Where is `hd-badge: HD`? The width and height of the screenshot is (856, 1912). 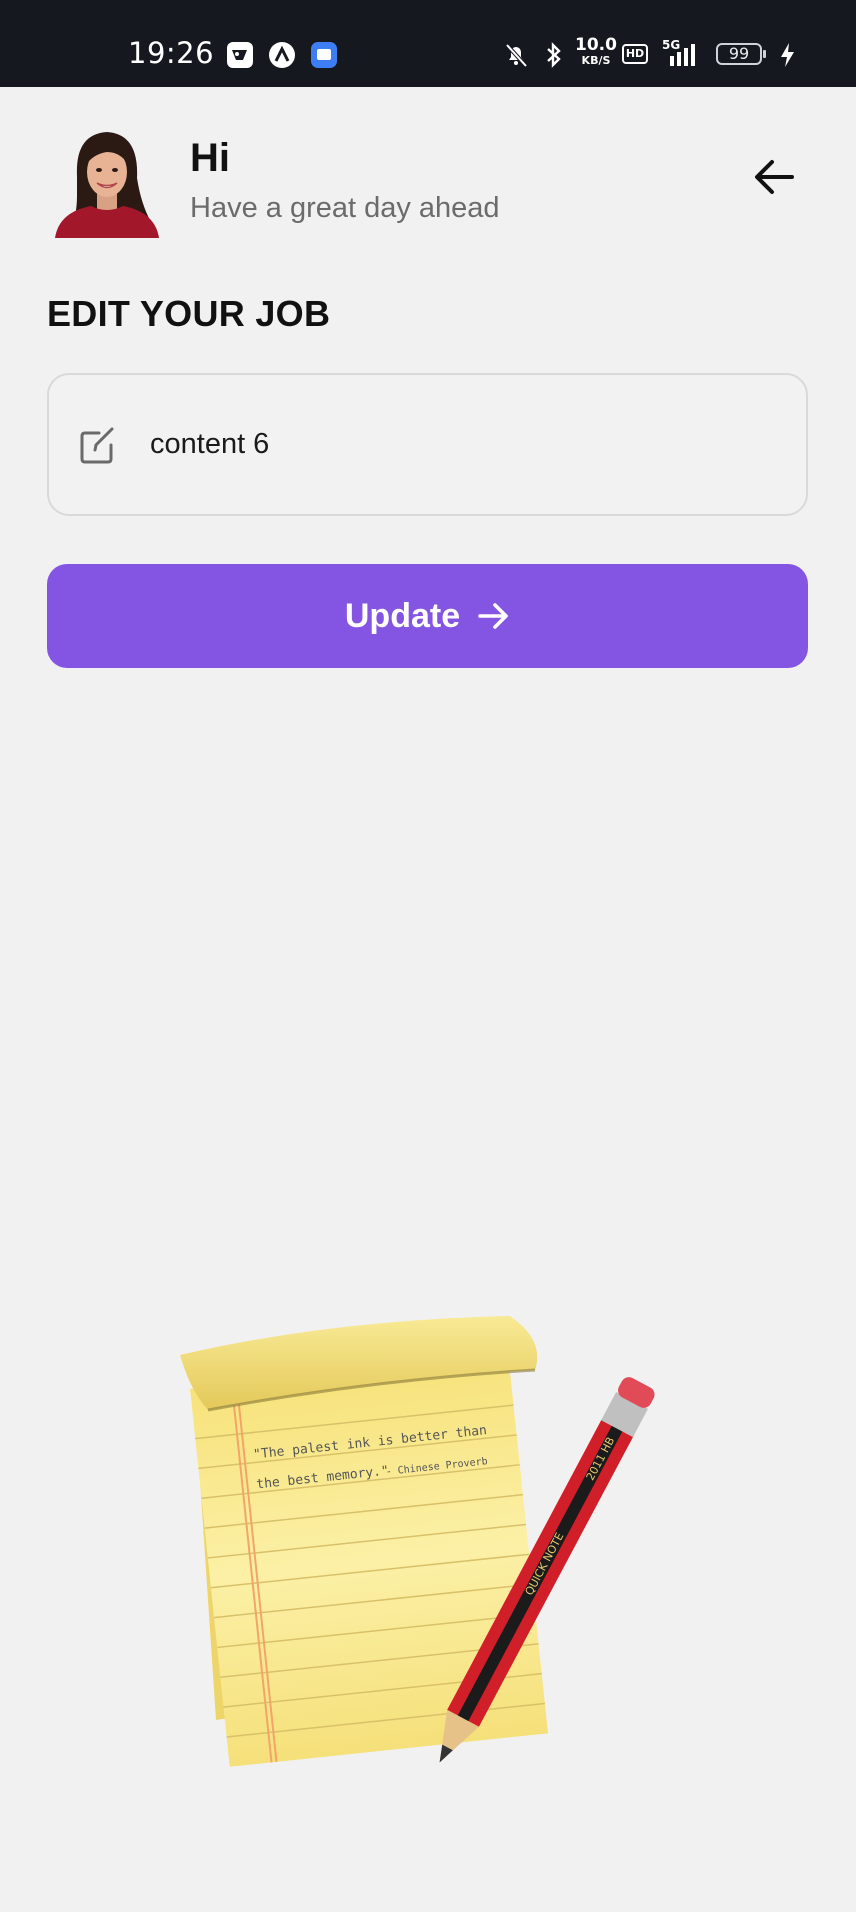
hd-badge: HD is located at coordinates (635, 54).